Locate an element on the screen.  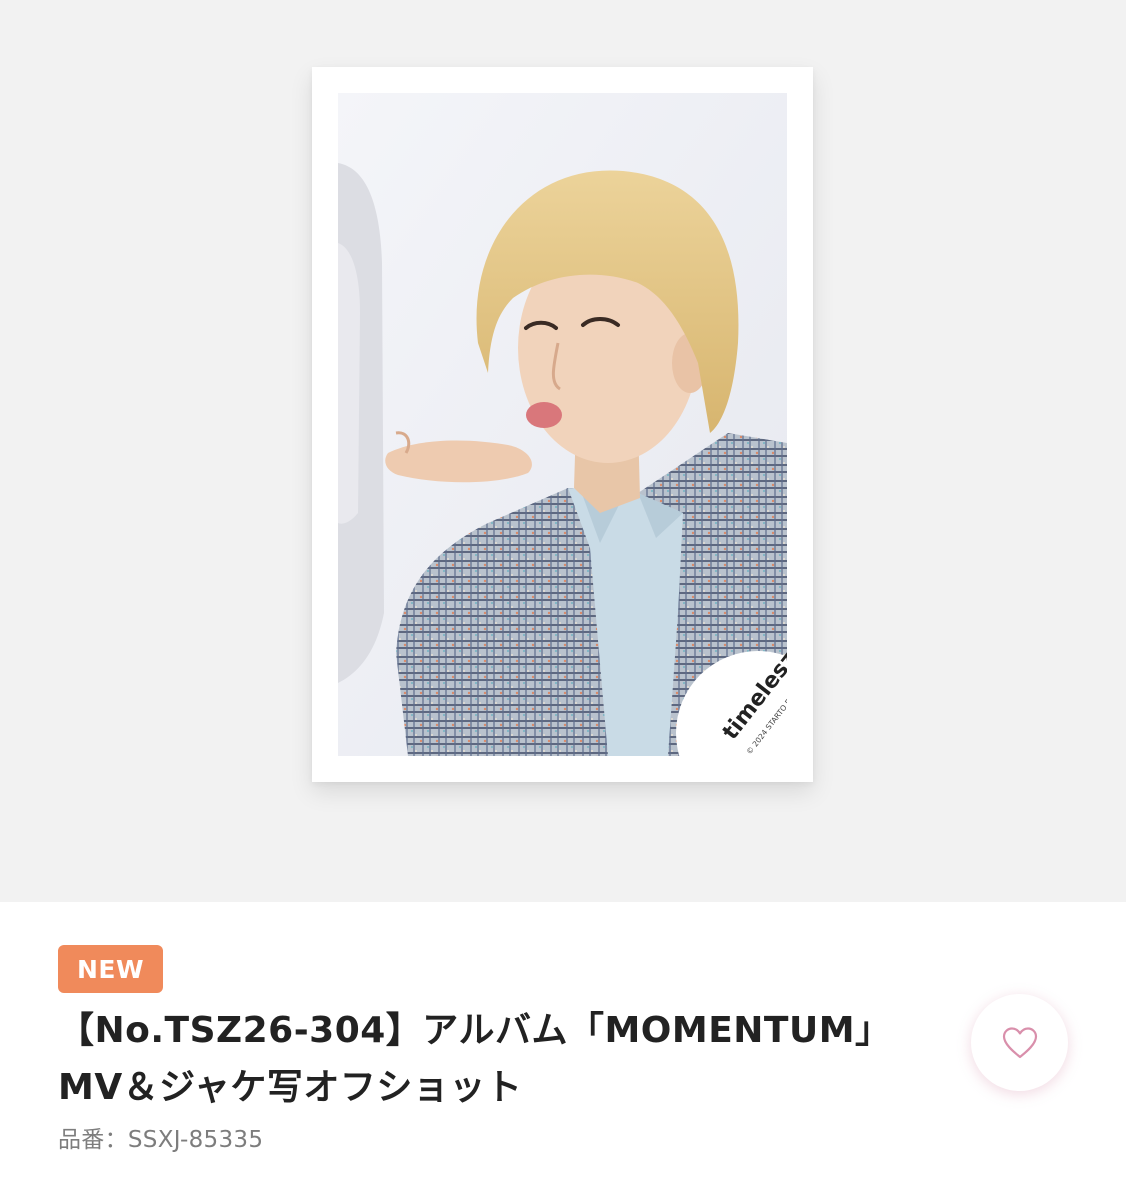
heart-outline-icon is located at coordinates (1019, 1042).